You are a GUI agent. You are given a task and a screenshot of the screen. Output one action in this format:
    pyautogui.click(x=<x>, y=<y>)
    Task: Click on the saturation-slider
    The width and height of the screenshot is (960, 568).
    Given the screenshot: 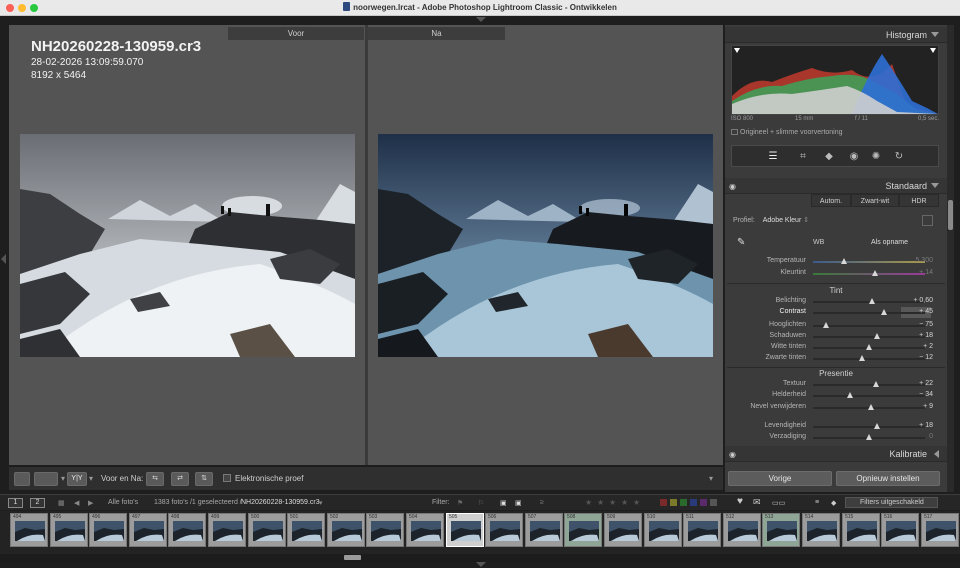 What is the action you would take?
    pyautogui.click(x=869, y=437)
    